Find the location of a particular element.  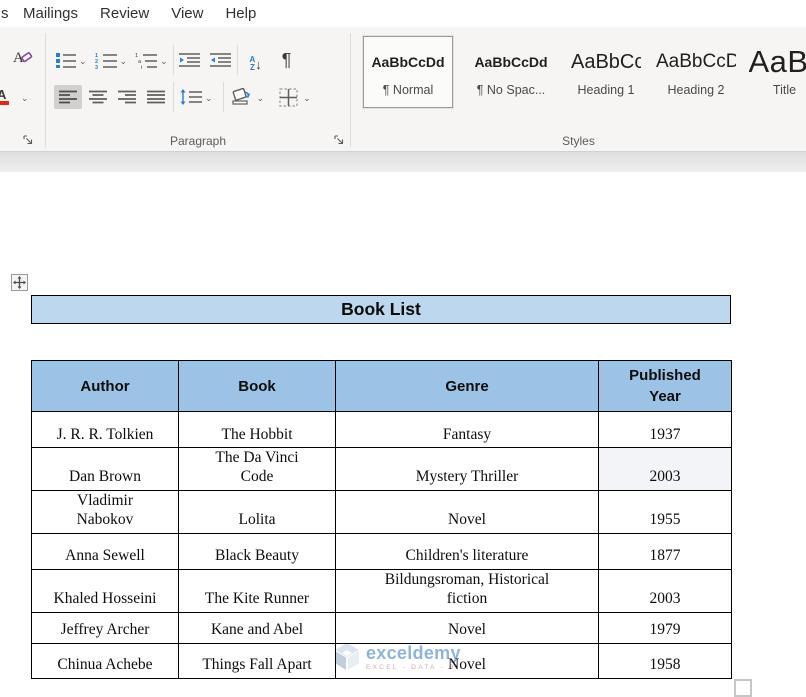

table-row: Vladimir Nabokov Lolita Novel 1955 is located at coordinates (381, 511).